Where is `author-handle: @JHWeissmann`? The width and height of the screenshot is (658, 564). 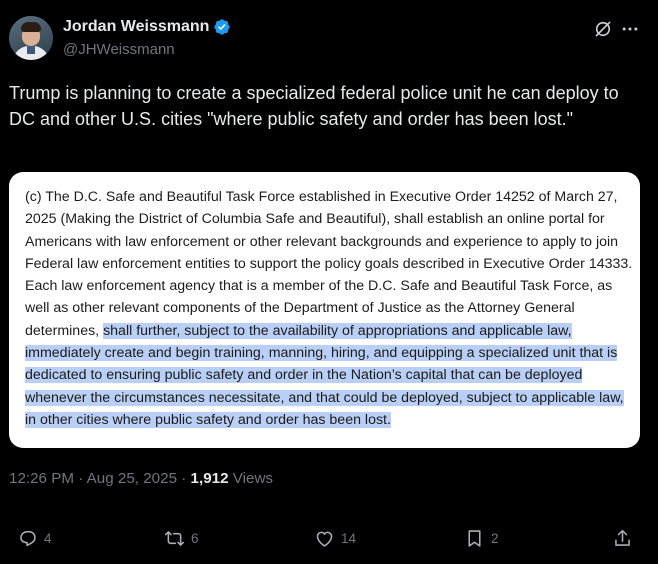
author-handle: @JHWeissmann is located at coordinates (119, 49).